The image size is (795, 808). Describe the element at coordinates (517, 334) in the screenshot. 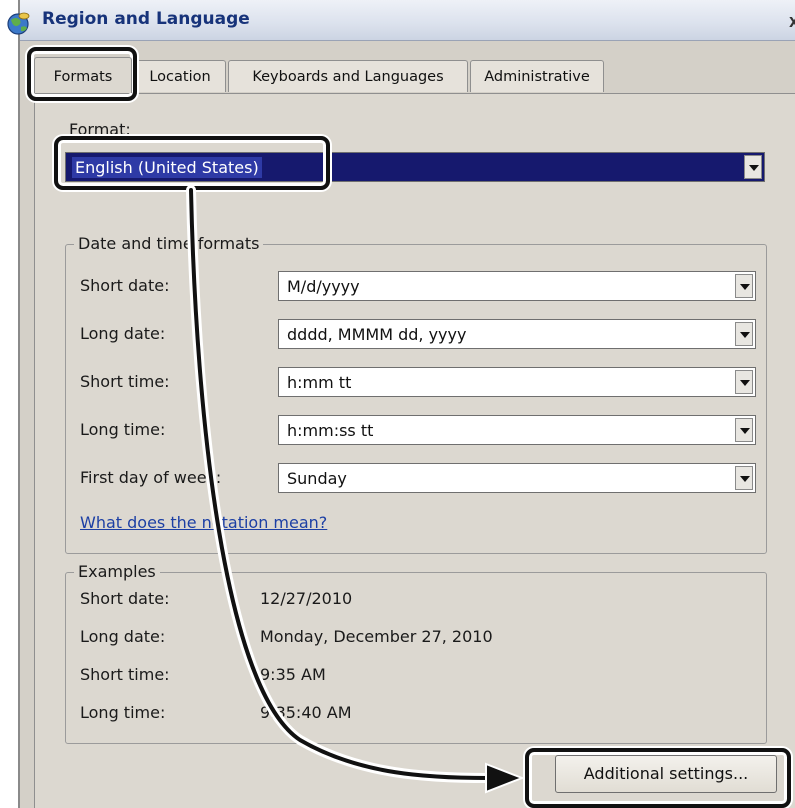

I see `long-date-dropdown: dddd, MMMM dd, yyyy` at that location.